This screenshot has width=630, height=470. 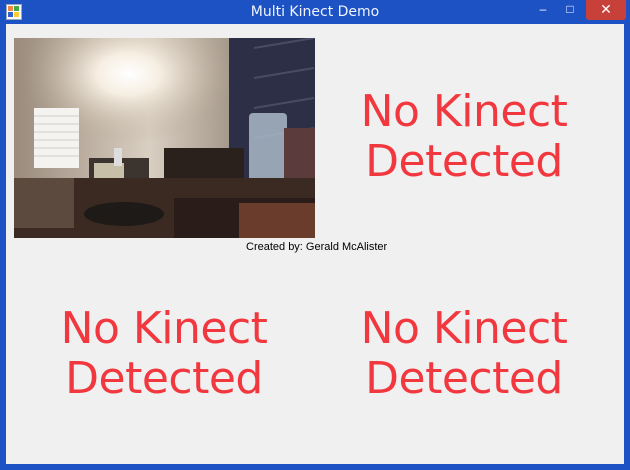 What do you see at coordinates (543, 10) in the screenshot?
I see `minimize-button: –` at bounding box center [543, 10].